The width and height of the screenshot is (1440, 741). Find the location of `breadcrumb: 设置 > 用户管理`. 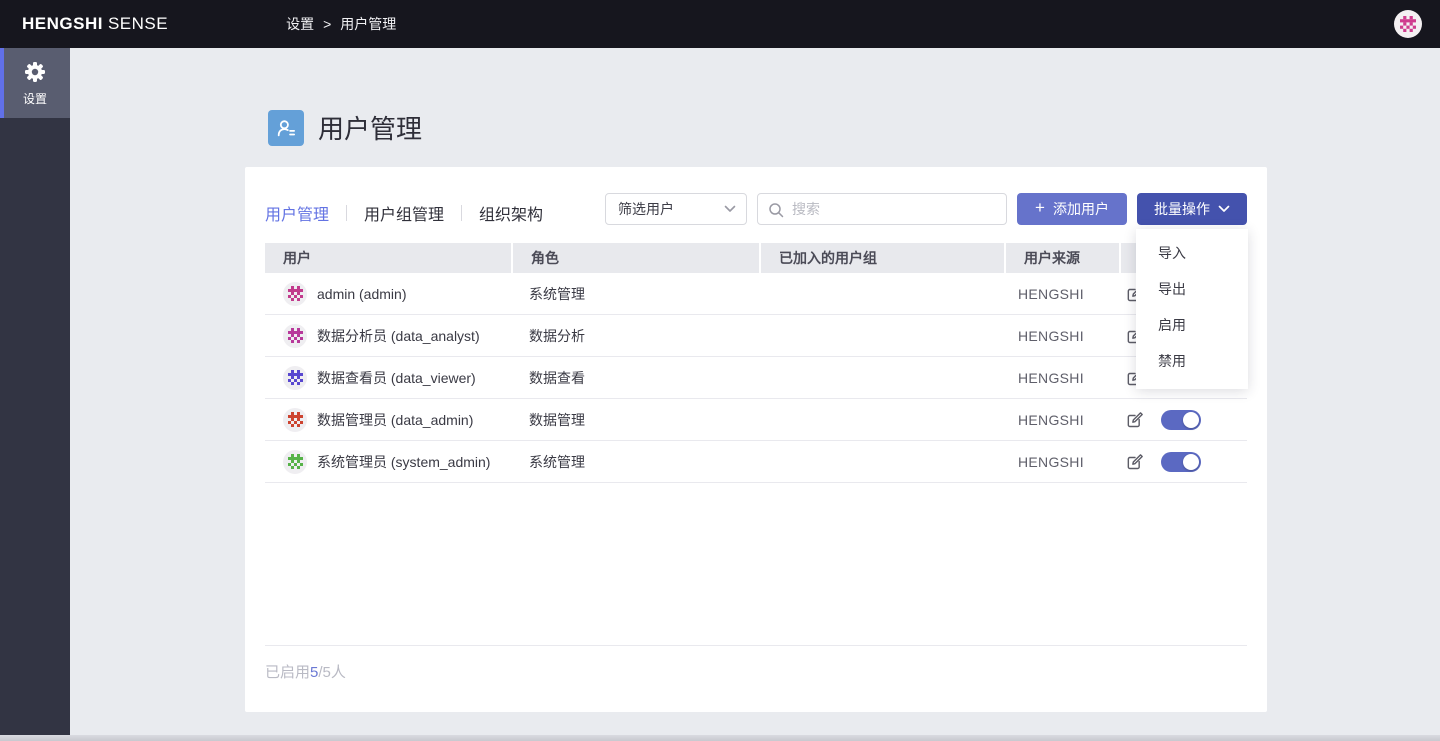

breadcrumb: 设置 > 用户管理 is located at coordinates (341, 24).